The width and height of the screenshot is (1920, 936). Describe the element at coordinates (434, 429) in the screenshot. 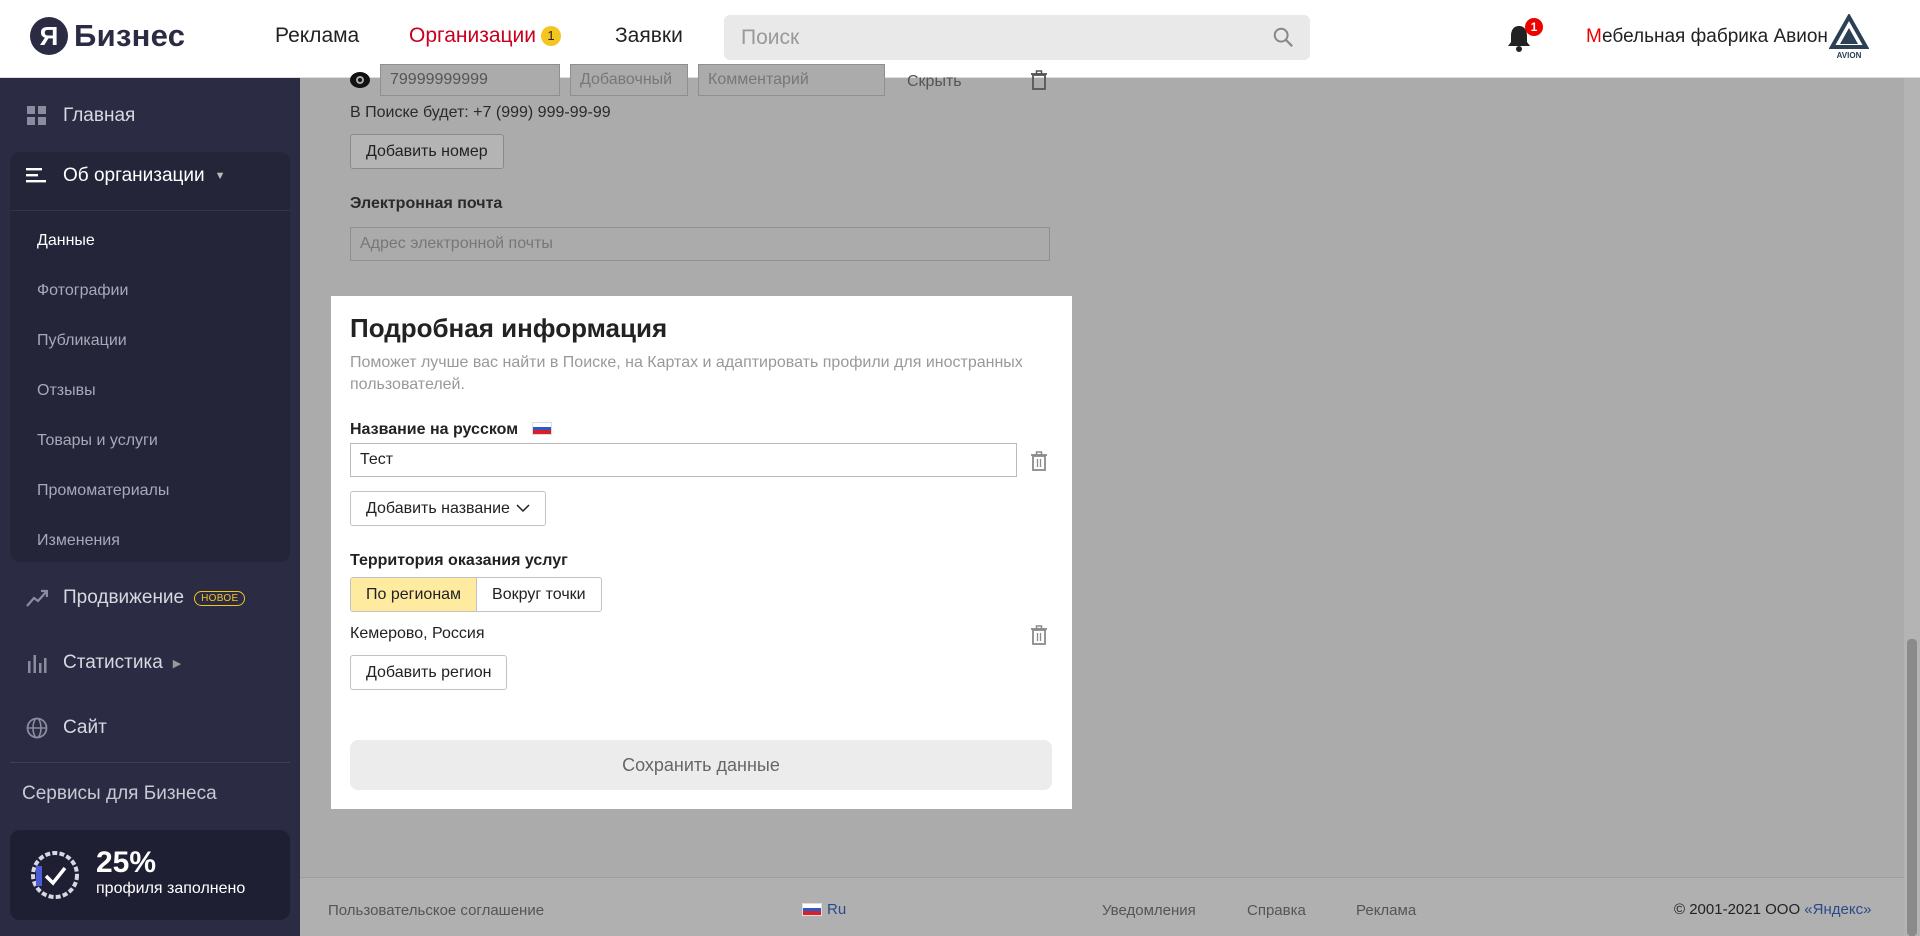

I see `name-ru-label: Название на русском` at that location.